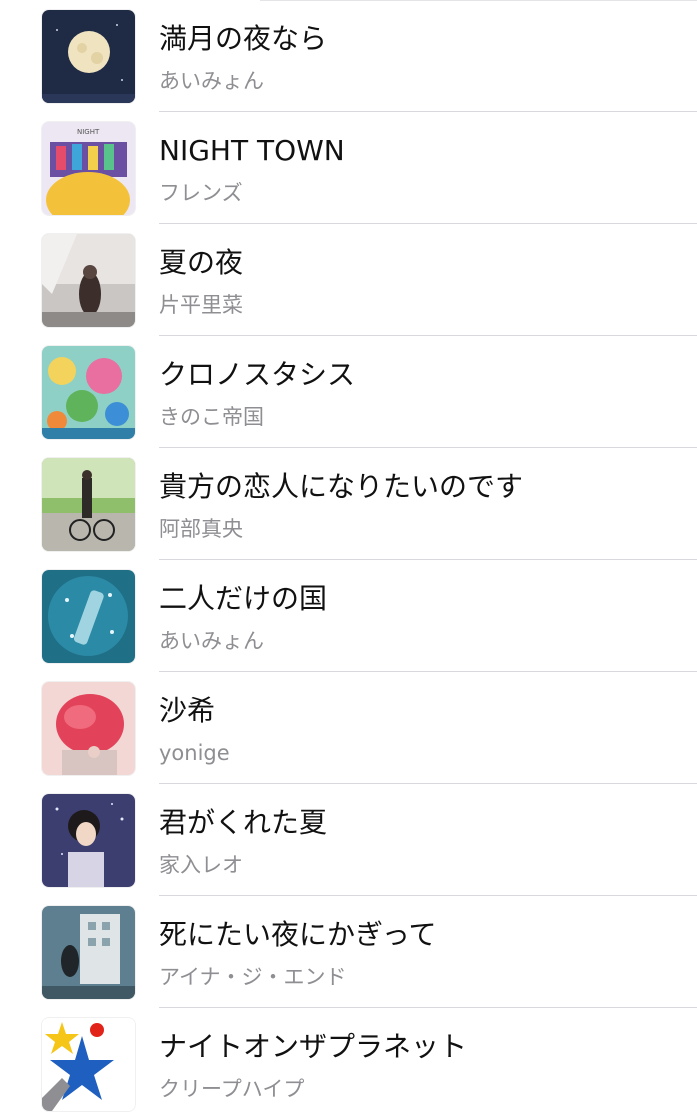  I want to click on track-row: 貴方の恋人になりたいのです 阿部真央, so click(348, 504).